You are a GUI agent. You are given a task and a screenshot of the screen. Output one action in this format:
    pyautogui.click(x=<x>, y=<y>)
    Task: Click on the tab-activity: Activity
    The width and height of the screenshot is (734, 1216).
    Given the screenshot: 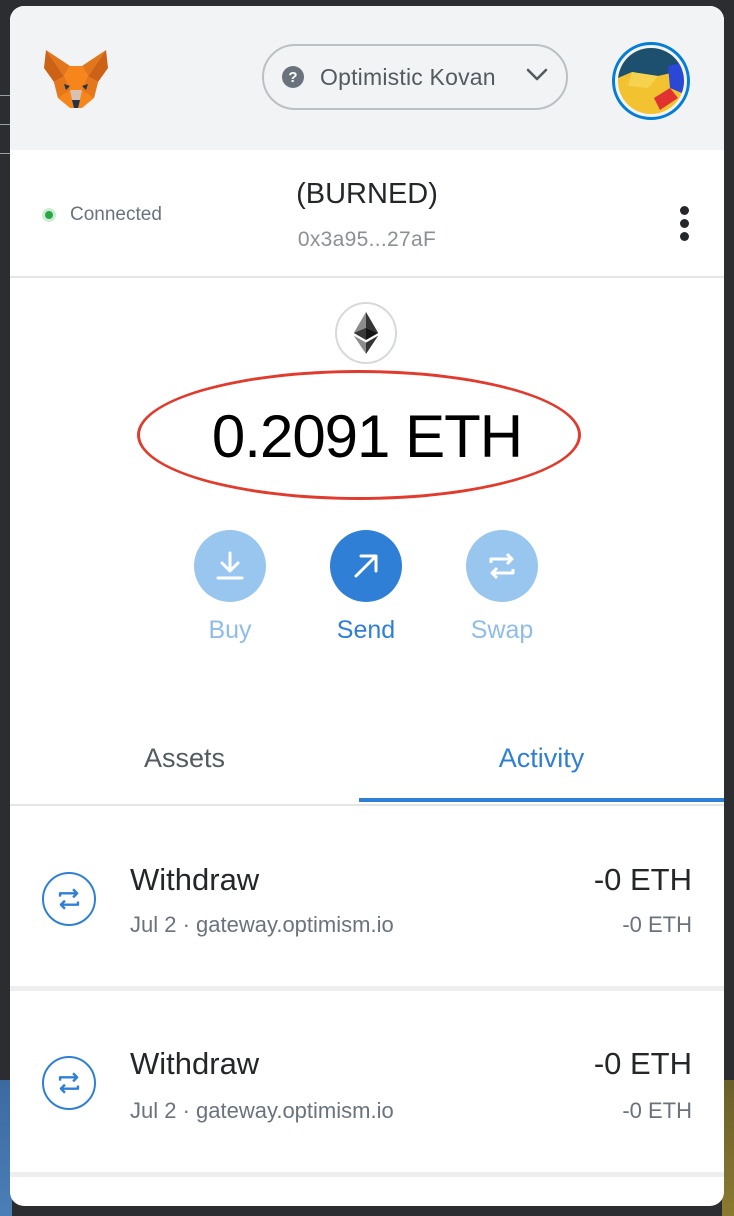 What is the action you would take?
    pyautogui.click(x=541, y=758)
    